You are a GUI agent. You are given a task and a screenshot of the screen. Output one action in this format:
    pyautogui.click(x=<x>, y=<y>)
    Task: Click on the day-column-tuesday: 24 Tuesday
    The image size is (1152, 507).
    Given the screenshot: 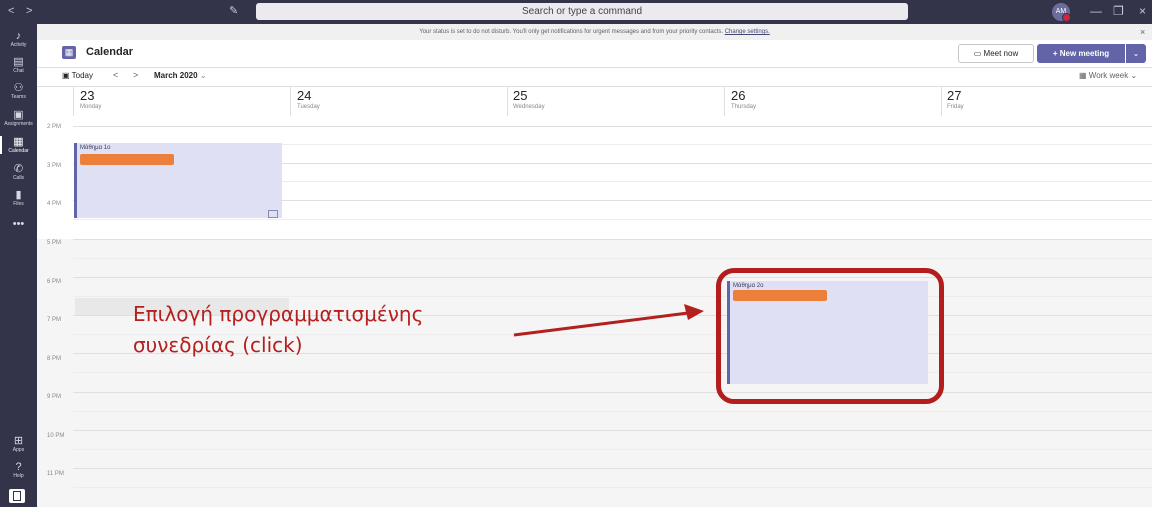 What is the action you would take?
    pyautogui.click(x=308, y=99)
    